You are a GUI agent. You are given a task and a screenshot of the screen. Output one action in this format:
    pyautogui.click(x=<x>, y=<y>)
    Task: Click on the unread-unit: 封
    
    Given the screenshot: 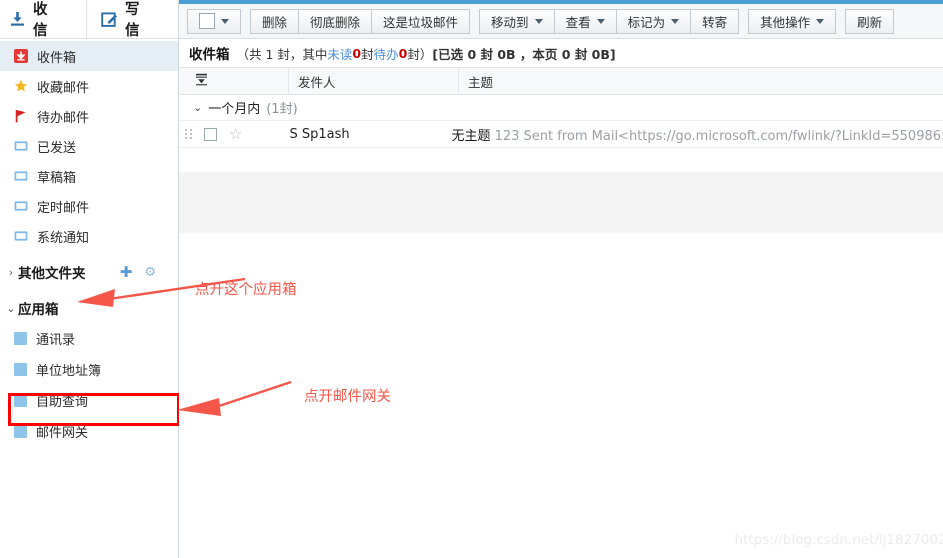 What is the action you would take?
    pyautogui.click(x=367, y=54)
    